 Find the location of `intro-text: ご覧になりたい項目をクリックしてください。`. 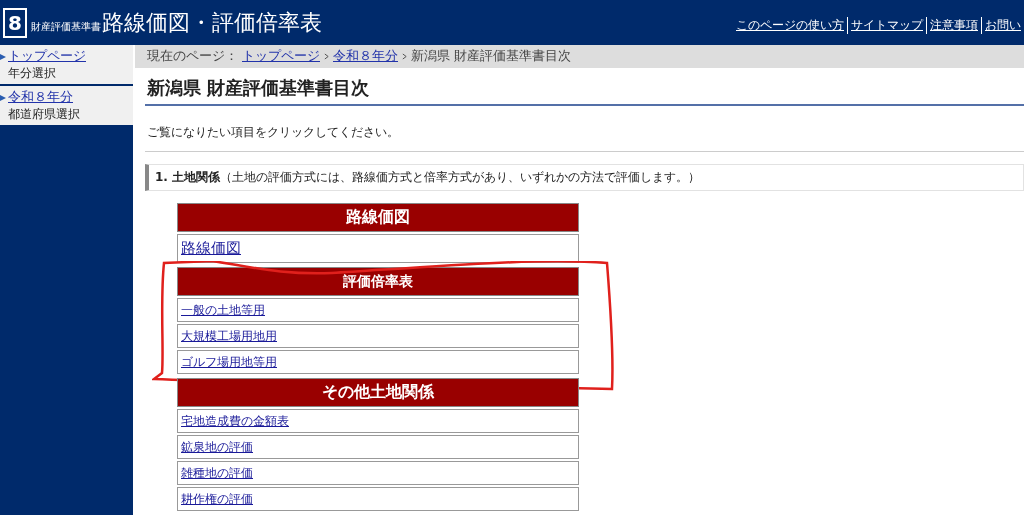

intro-text: ご覧になりたい項目をクリックしてください。 is located at coordinates (273, 132).